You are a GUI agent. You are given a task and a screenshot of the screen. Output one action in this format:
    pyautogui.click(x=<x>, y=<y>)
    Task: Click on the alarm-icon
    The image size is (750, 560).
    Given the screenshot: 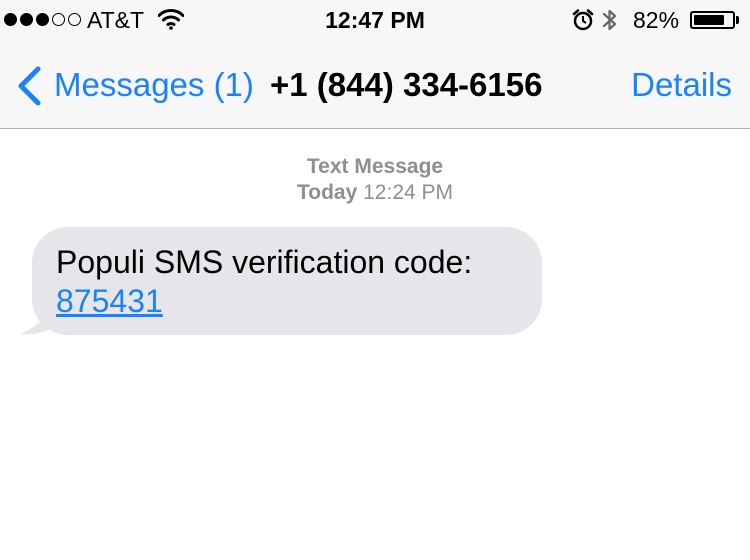 What is the action you would take?
    pyautogui.click(x=583, y=23)
    